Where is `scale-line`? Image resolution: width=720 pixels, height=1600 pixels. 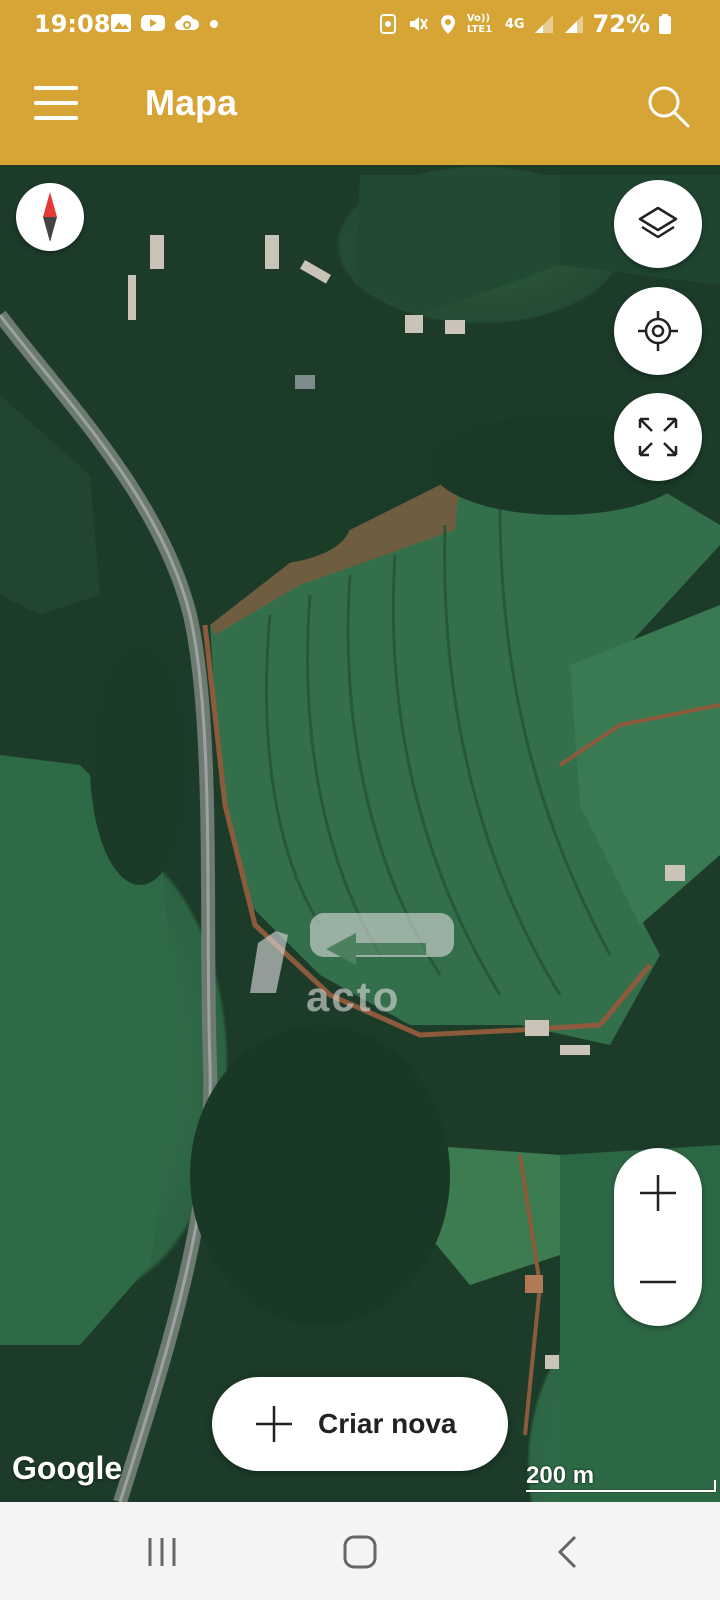 scale-line is located at coordinates (621, 1491).